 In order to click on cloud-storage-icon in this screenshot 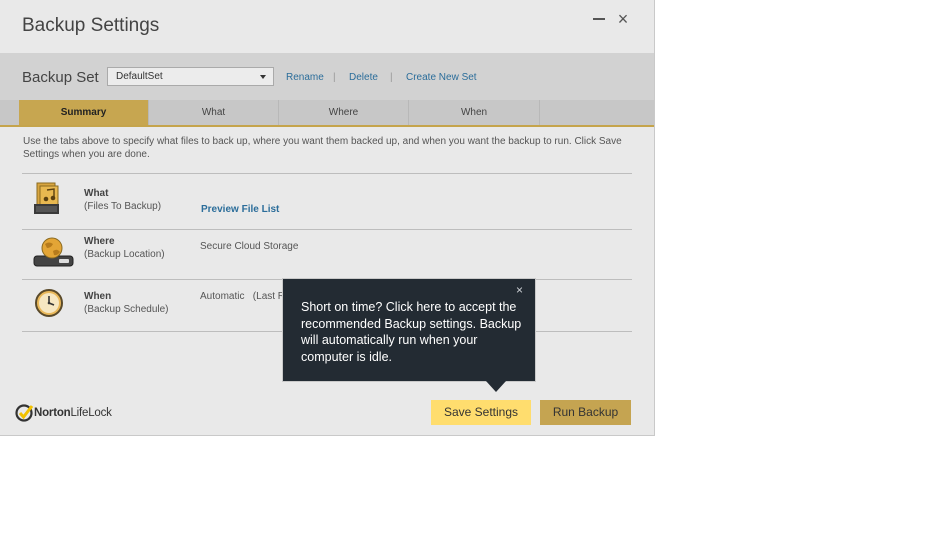, I will do `click(54, 254)`.